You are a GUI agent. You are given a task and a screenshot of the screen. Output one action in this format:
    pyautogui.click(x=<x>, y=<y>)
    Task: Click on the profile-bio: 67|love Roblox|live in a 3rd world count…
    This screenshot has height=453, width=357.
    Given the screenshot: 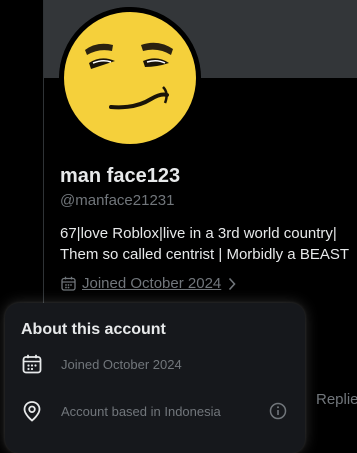 What is the action you would take?
    pyautogui.click(x=207, y=244)
    